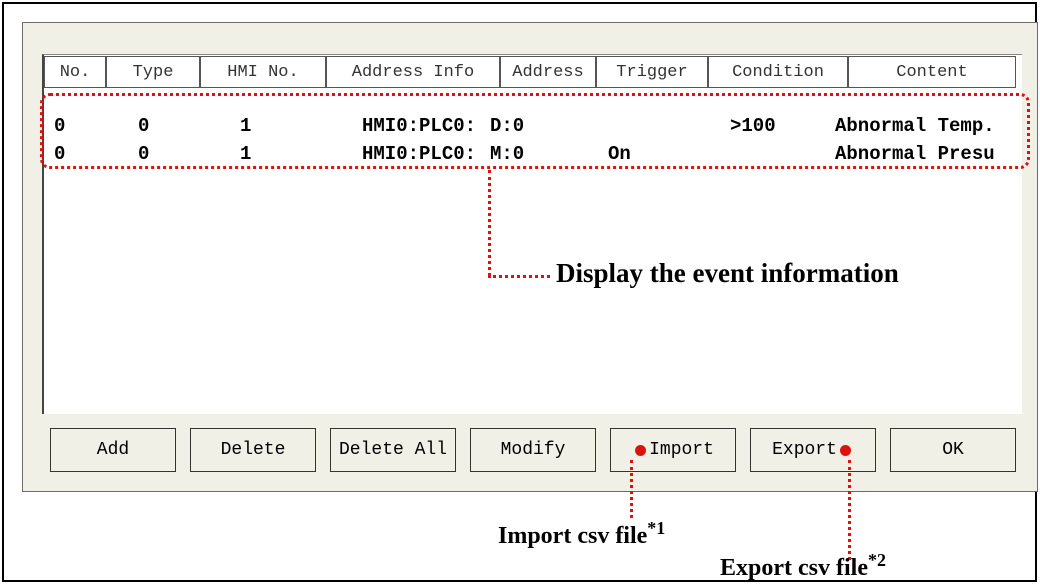  Describe the element at coordinates (393, 450) in the screenshot. I see `delete-all-button: Delete All` at that location.